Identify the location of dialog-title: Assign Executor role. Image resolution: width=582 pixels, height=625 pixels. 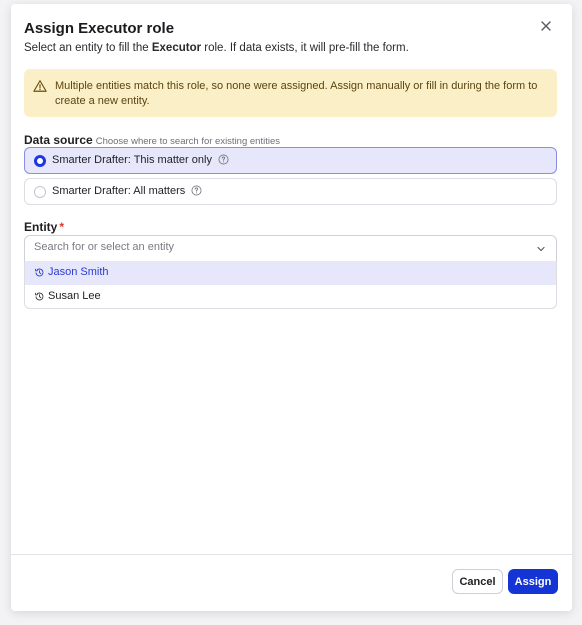
(99, 28).